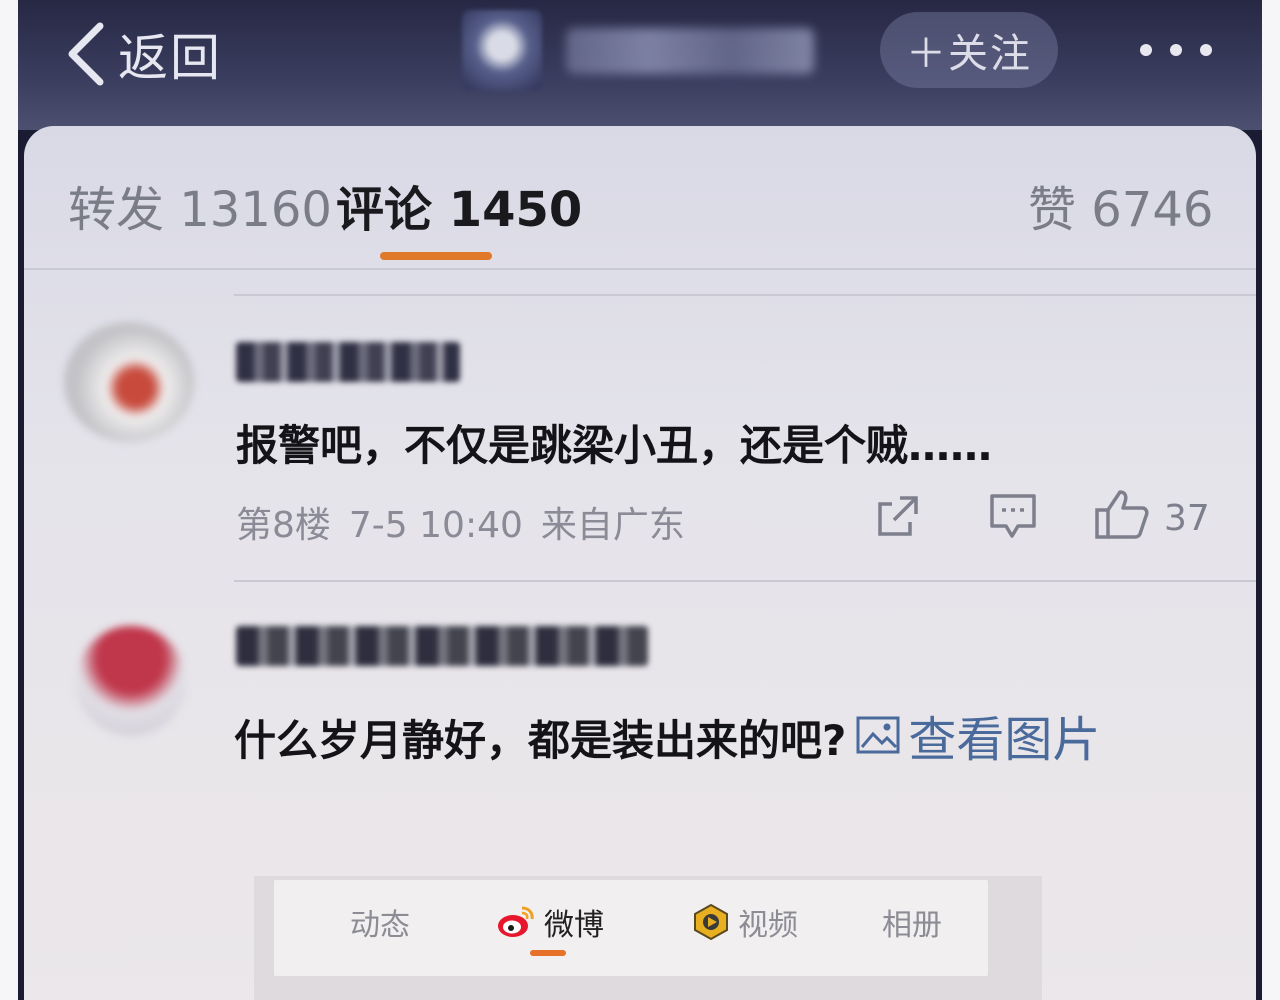 Image resolution: width=1280 pixels, height=1000 pixels. Describe the element at coordinates (711, 922) in the screenshot. I see `video-icon` at that location.